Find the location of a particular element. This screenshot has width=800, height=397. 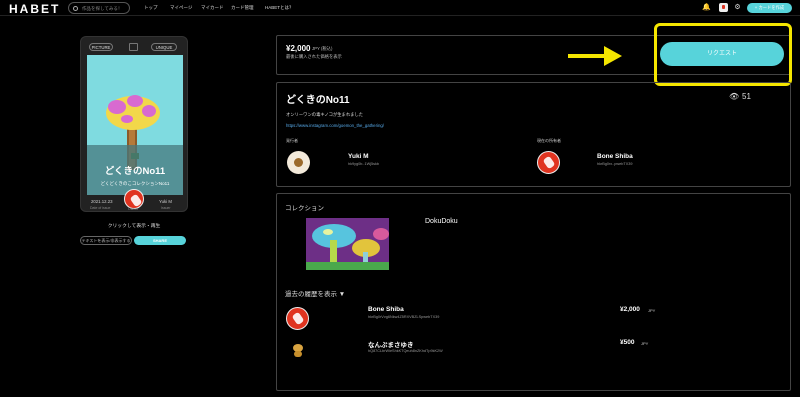

price-unit: JPY (税込) is located at coordinates (322, 48).